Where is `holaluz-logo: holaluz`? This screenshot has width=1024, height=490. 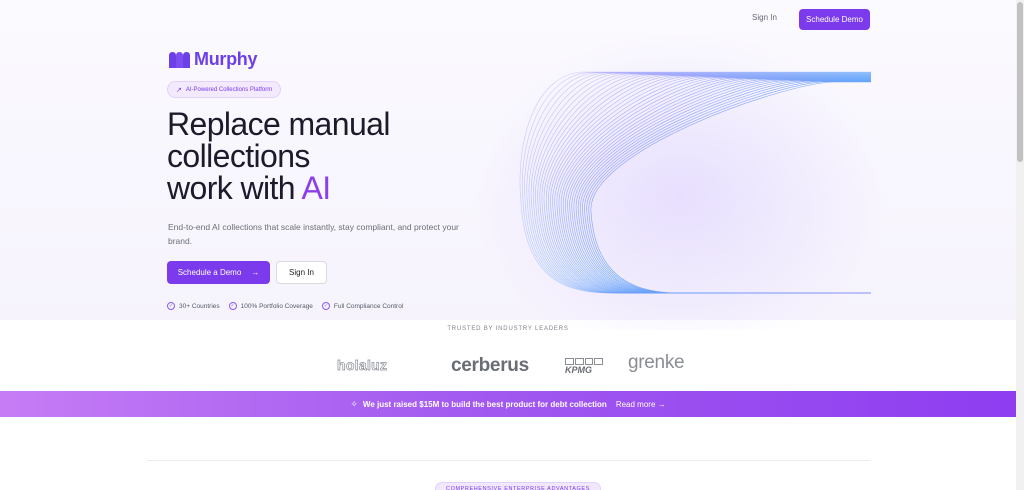 holaluz-logo: holaluz is located at coordinates (362, 365).